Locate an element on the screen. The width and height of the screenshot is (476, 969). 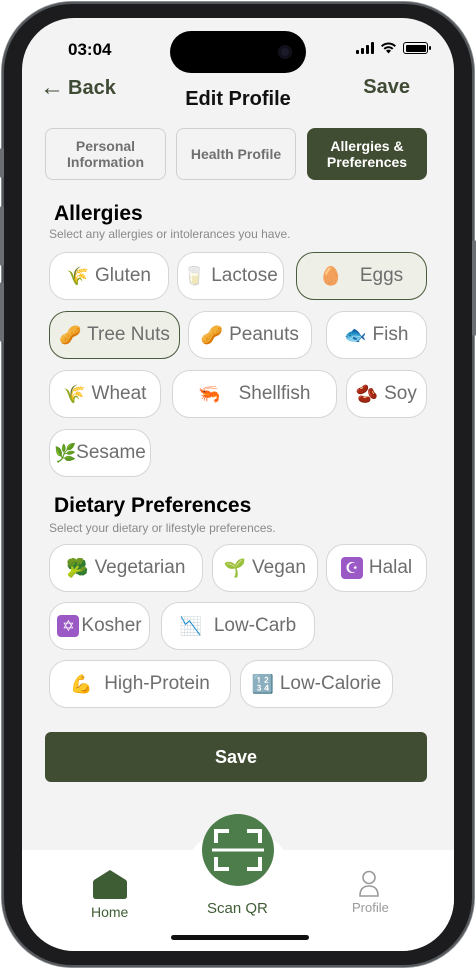
chip-lactose: 🥛 Lactose is located at coordinates (230, 276).